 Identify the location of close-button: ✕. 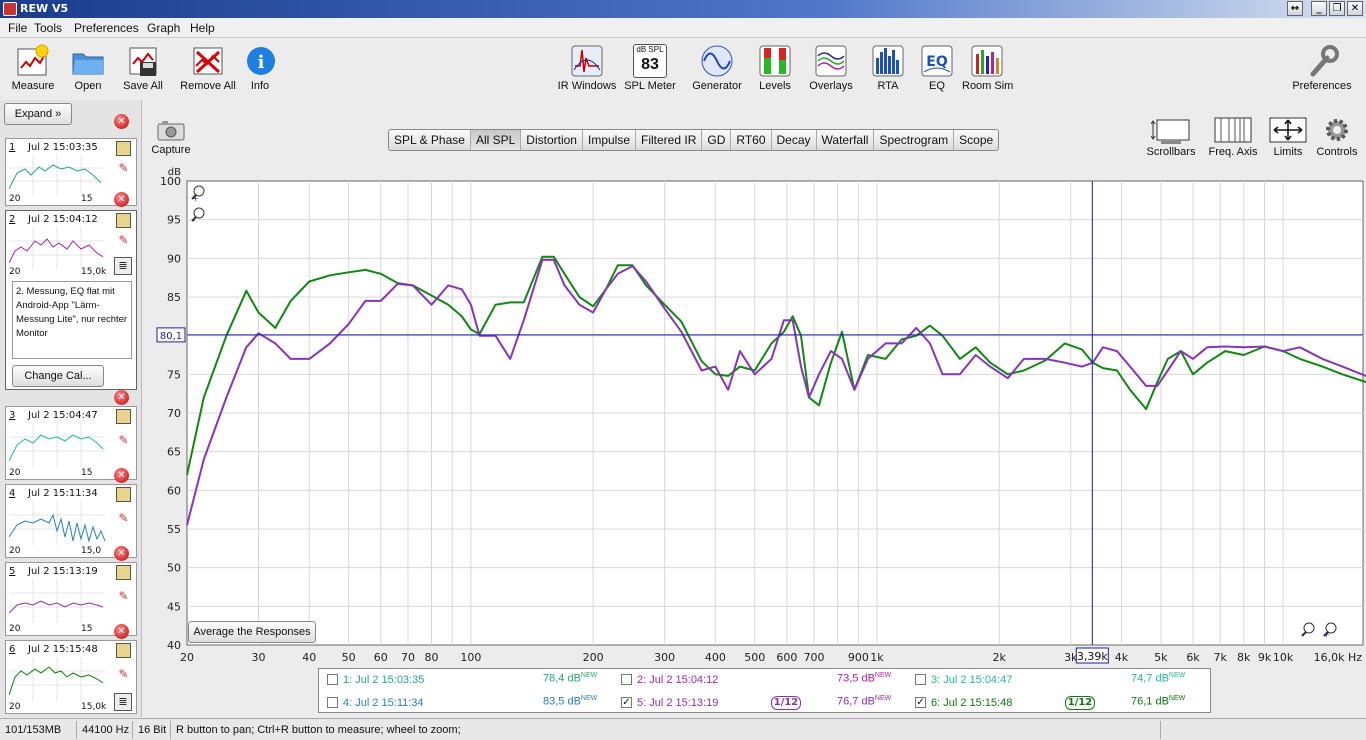
(1355, 8).